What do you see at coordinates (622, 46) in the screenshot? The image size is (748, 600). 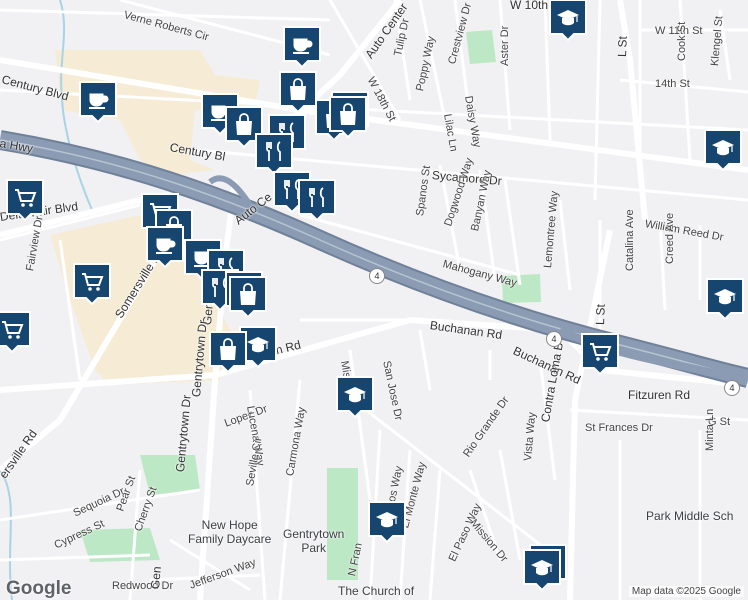 I see `street-label-l-st: L St` at bounding box center [622, 46].